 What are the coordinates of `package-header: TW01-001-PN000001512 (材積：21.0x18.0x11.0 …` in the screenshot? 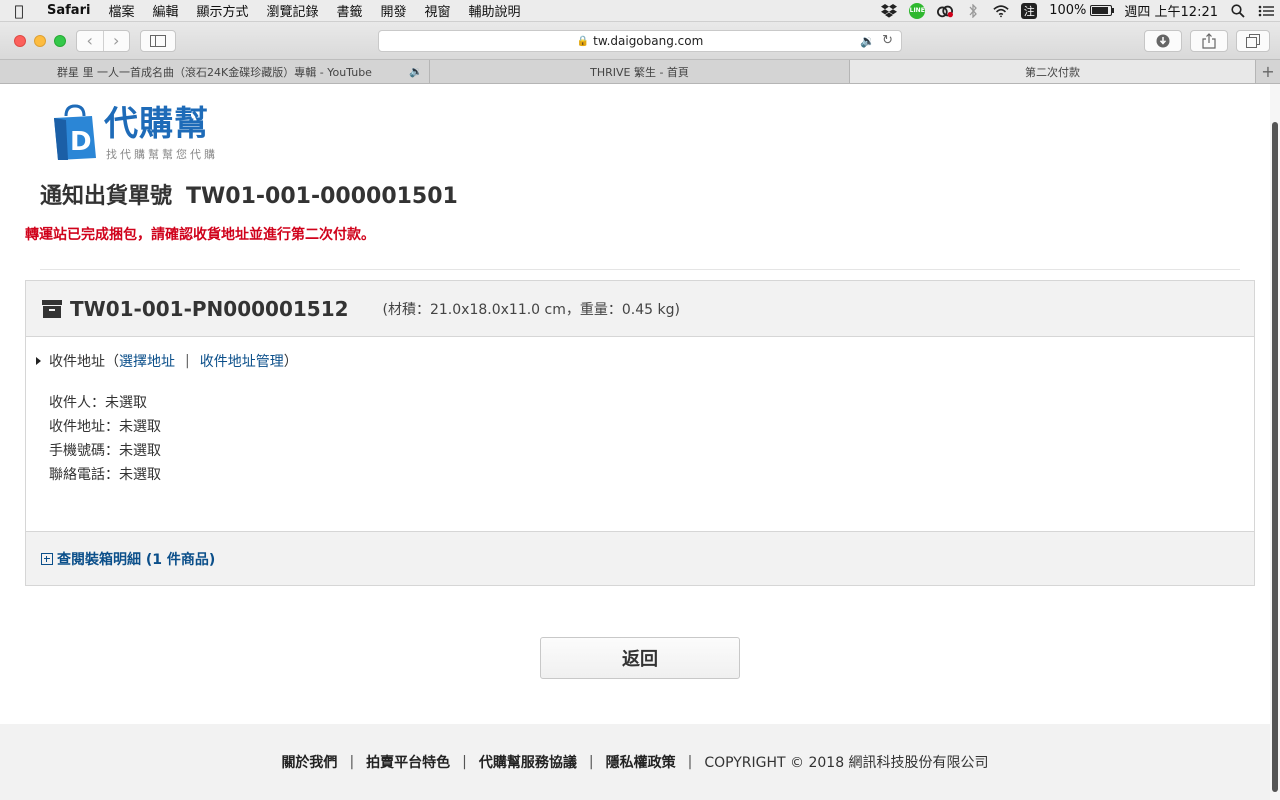 It's located at (640, 309).